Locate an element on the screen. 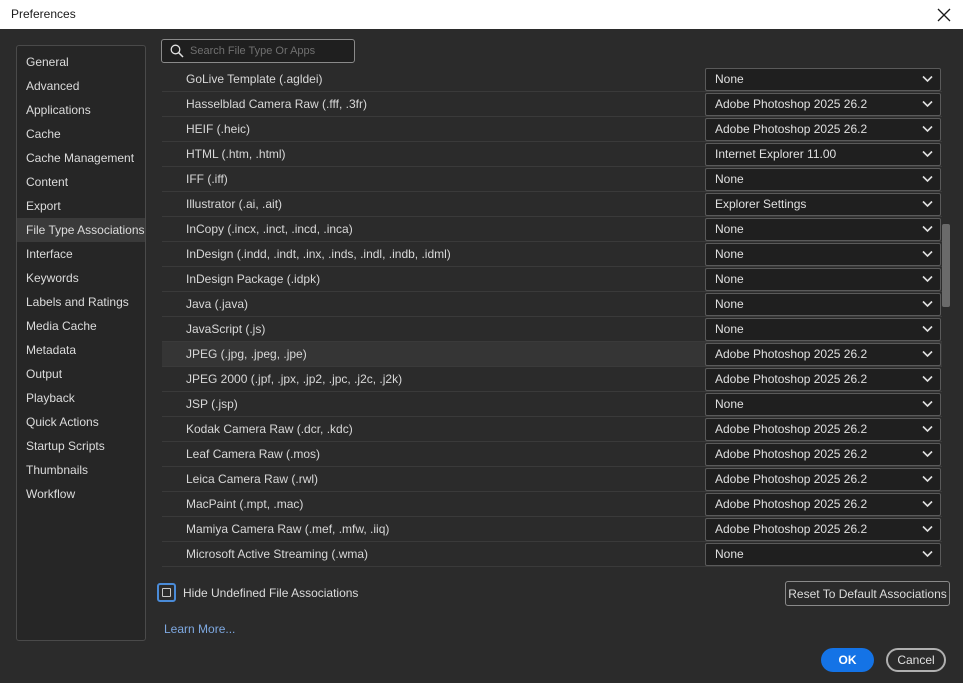 Image resolution: width=963 pixels, height=683 pixels. file-type-label: HTML (.htm, .html) is located at coordinates (236, 154).